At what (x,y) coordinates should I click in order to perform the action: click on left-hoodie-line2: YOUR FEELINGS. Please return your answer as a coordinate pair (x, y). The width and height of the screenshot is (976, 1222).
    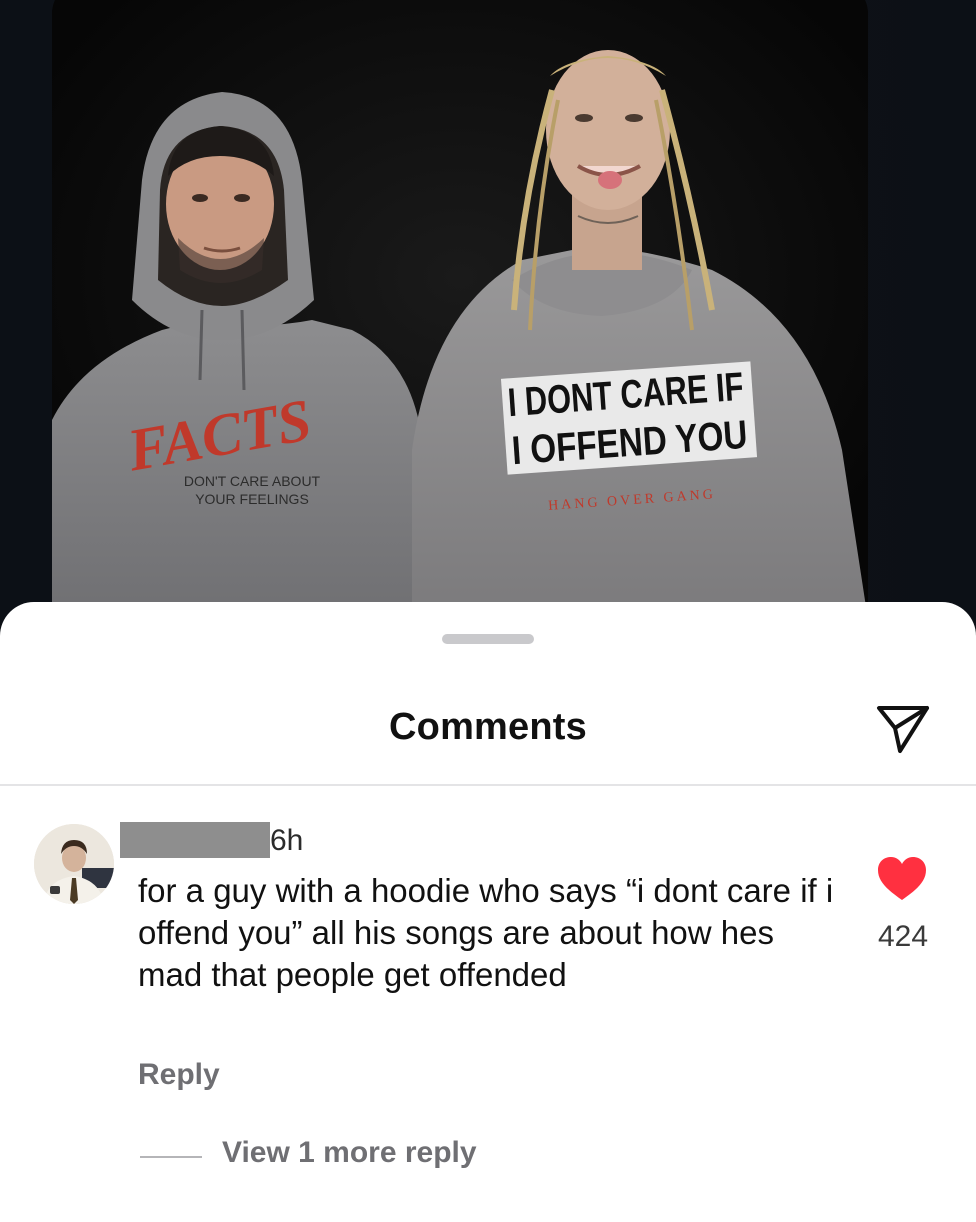
    Looking at the image, I should click on (252, 499).